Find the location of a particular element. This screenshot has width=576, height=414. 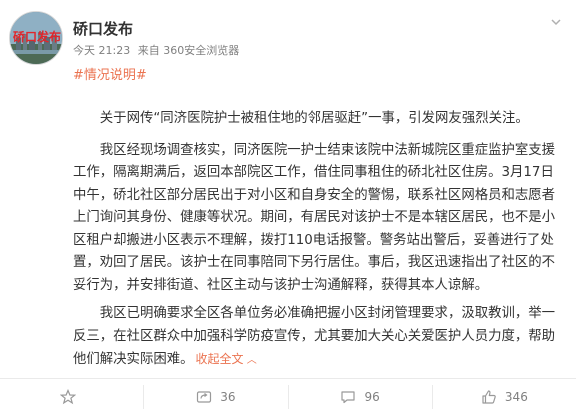

comment-button: 96 is located at coordinates (359, 396).